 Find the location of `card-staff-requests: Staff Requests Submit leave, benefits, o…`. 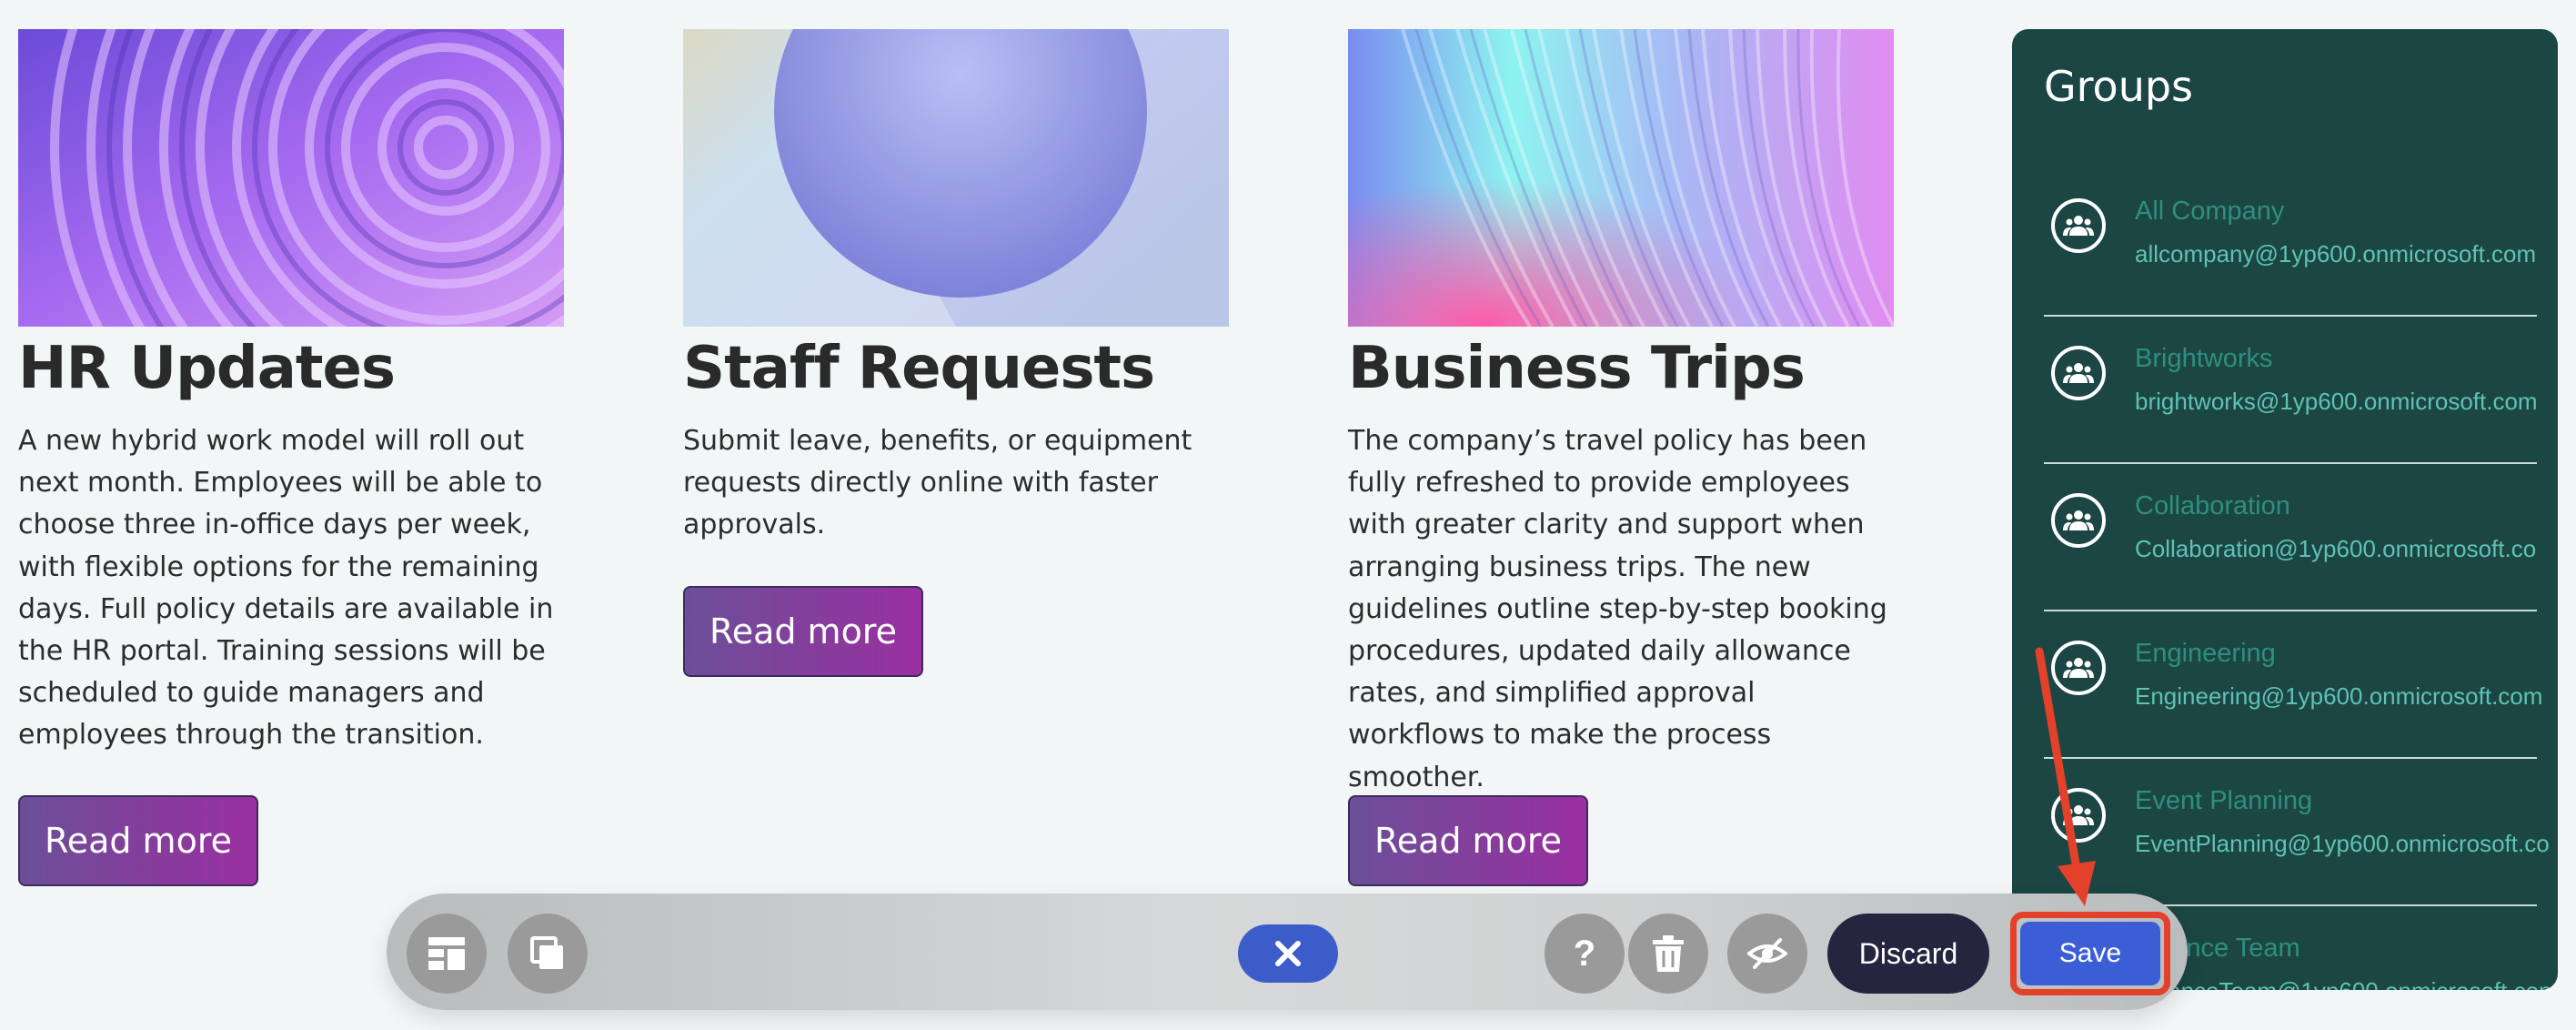

card-staff-requests: Staff Requests Submit leave, benefits, o… is located at coordinates (956, 353).